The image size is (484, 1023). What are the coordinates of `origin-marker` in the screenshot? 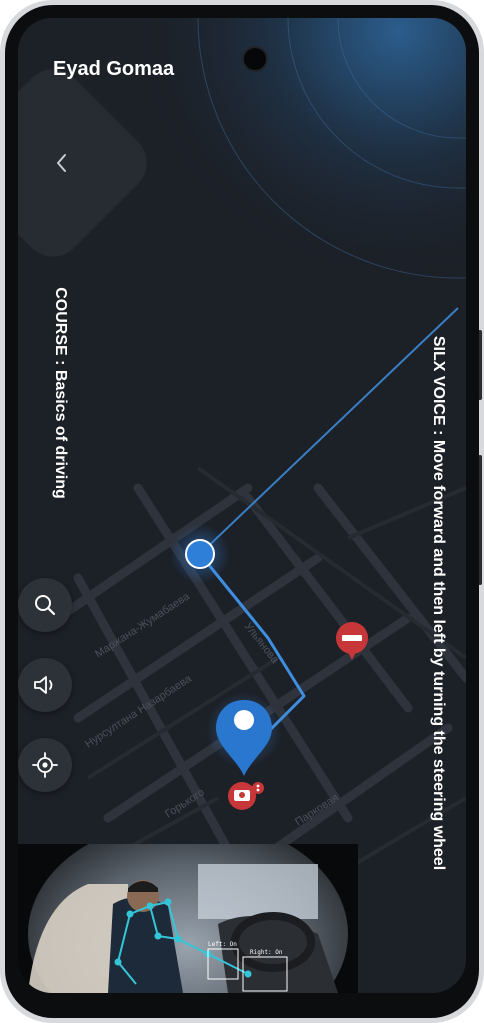 It's located at (200, 554).